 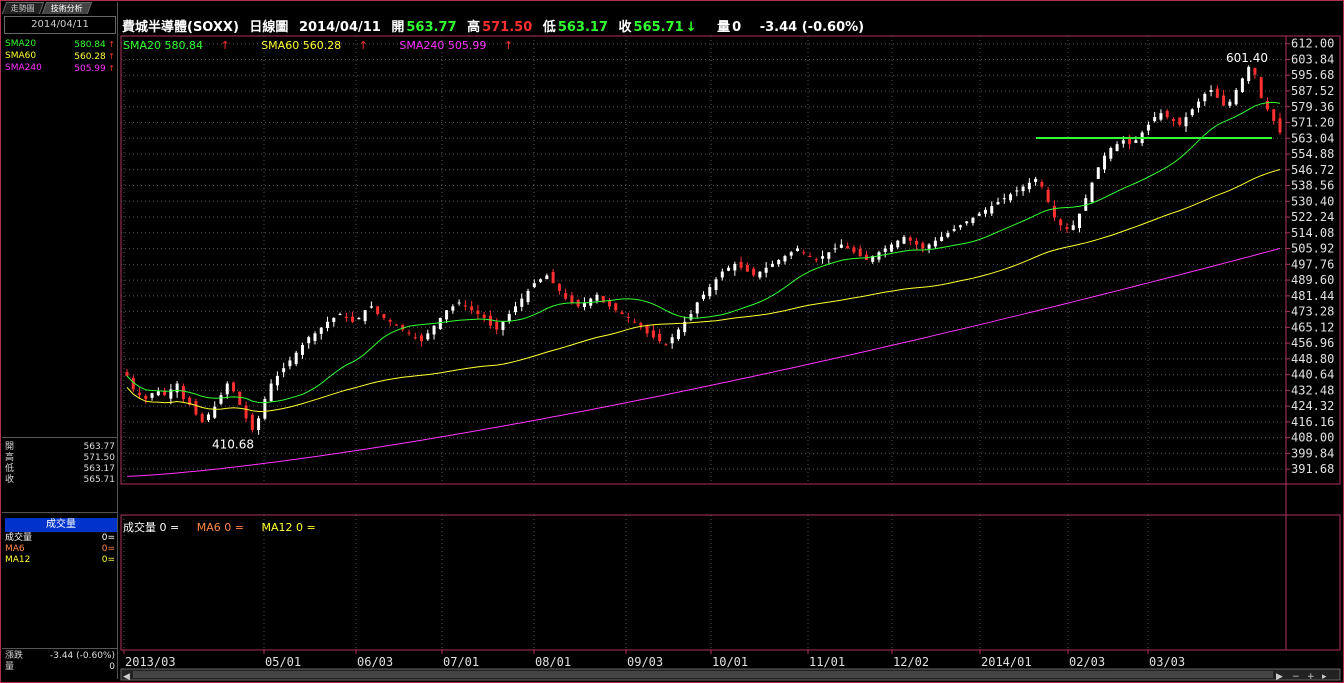 What do you see at coordinates (67, 8) in the screenshot?
I see `tab-technical: 技術分析` at bounding box center [67, 8].